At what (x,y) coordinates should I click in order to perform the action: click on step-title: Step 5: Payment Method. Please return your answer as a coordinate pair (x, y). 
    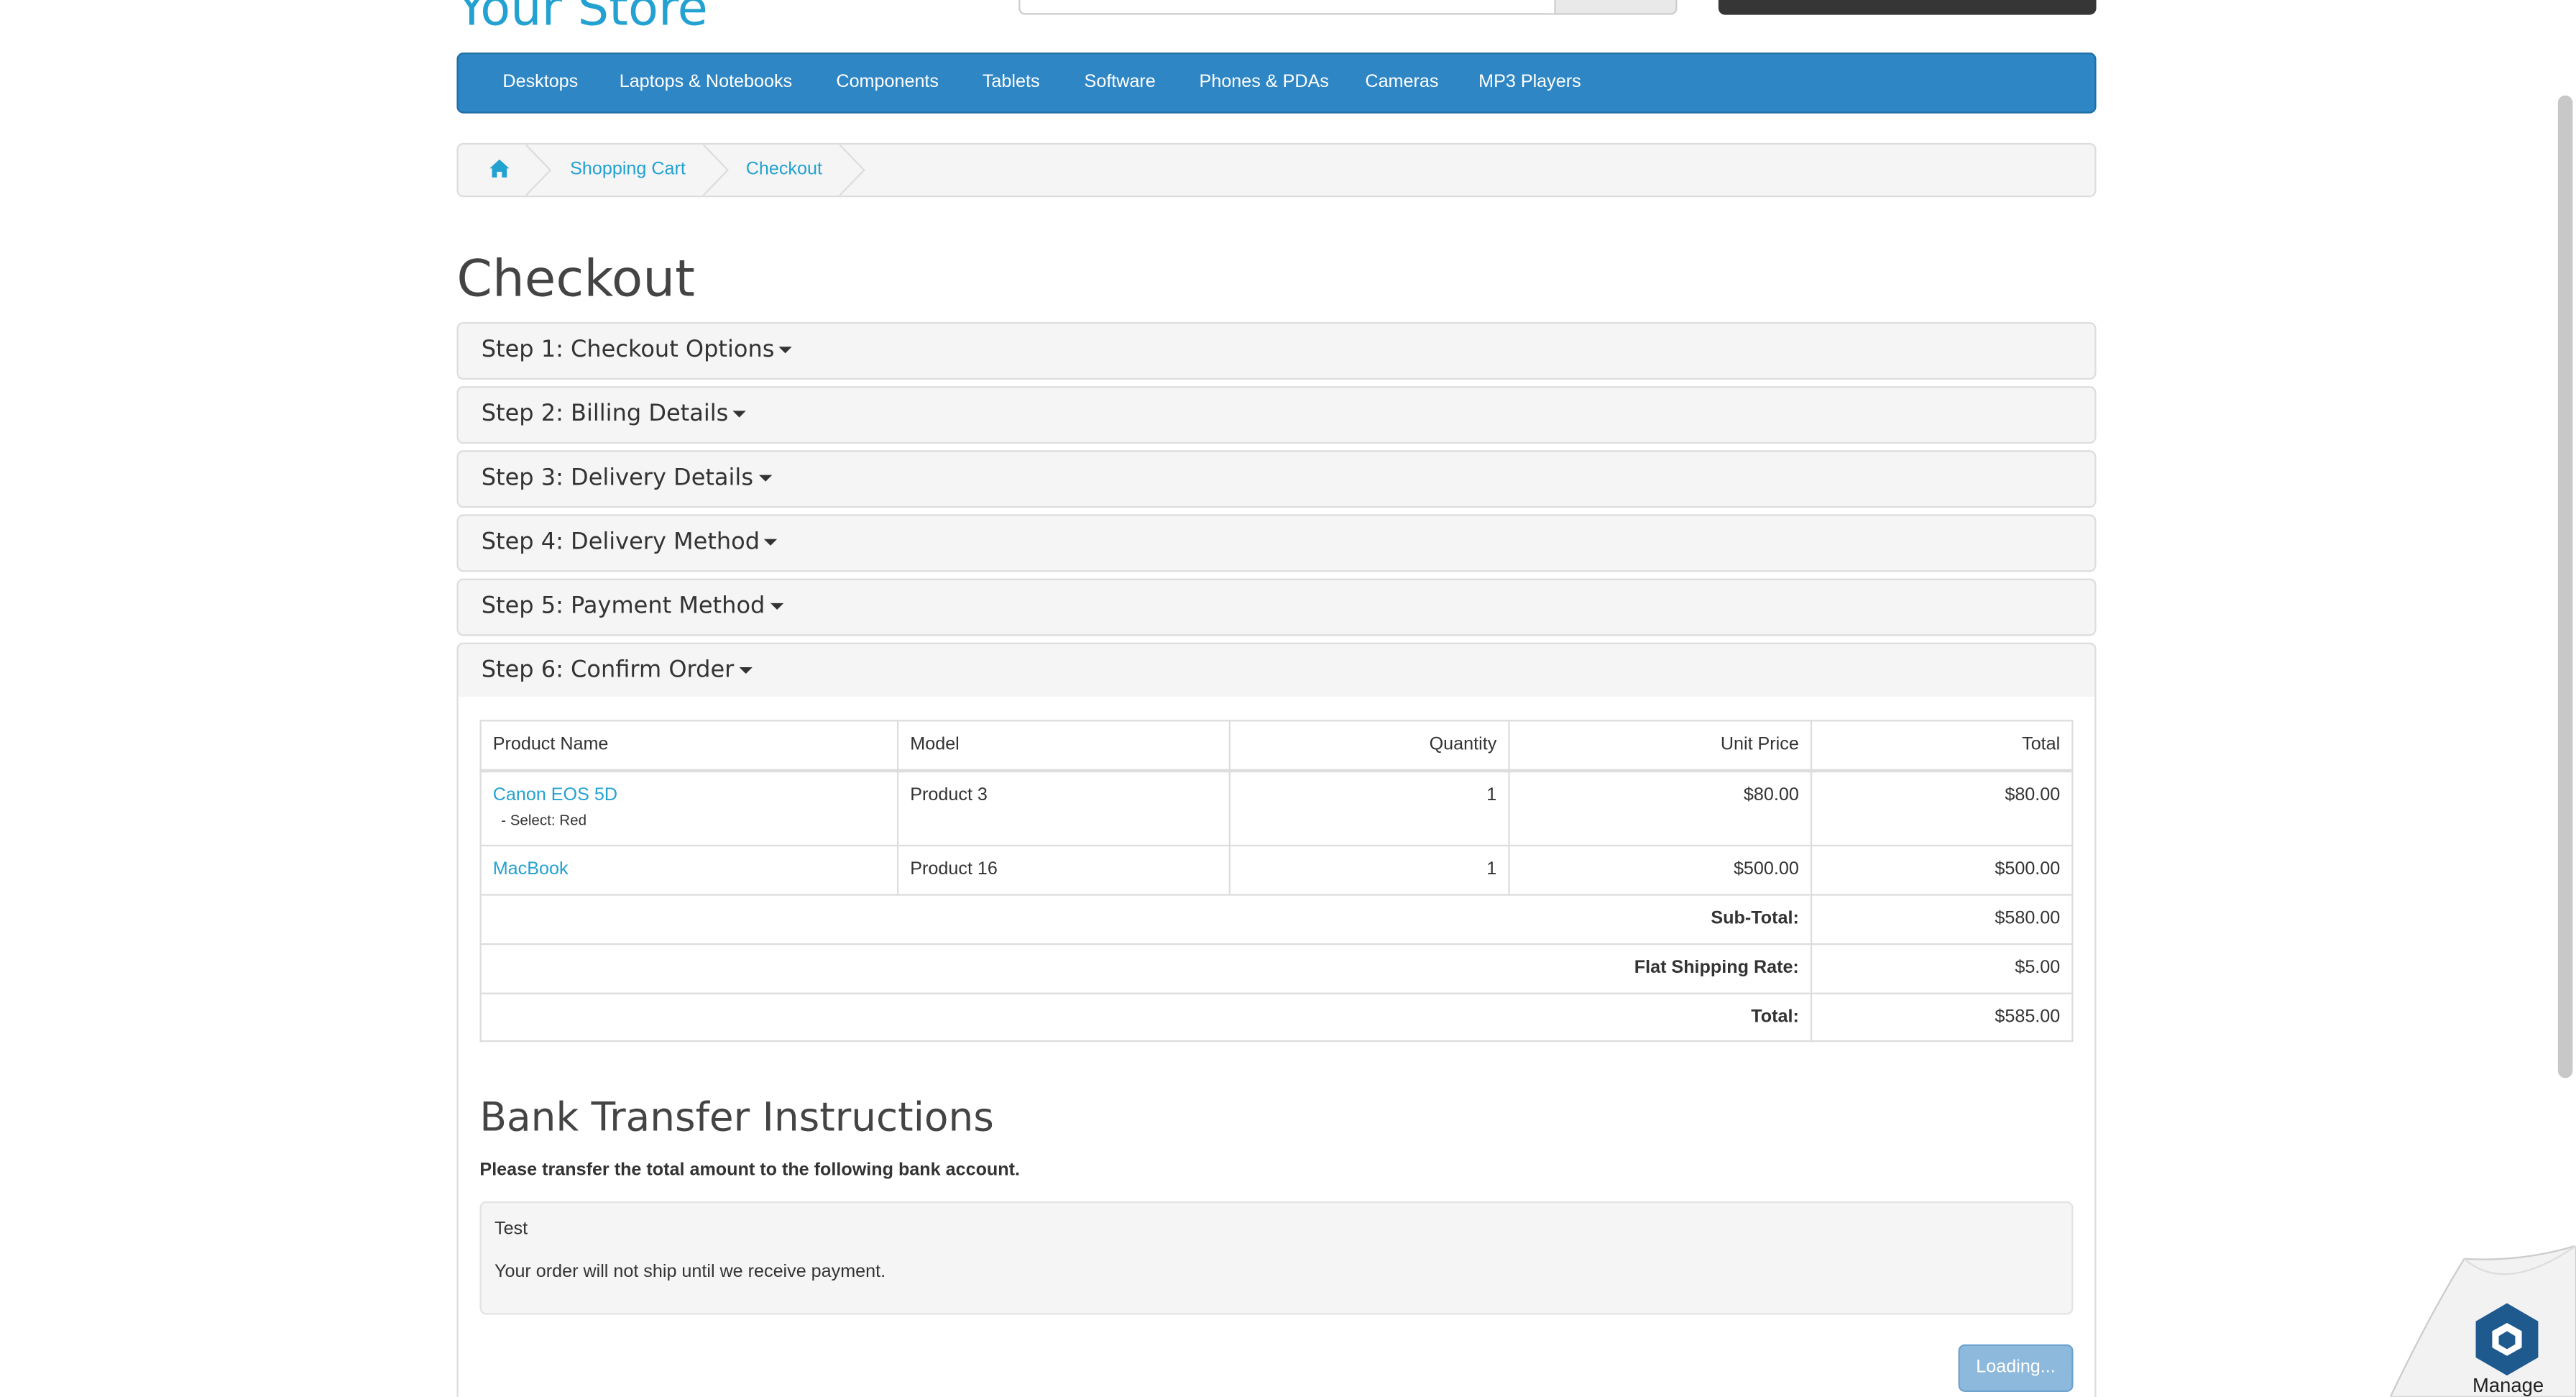
    Looking at the image, I should click on (623, 606).